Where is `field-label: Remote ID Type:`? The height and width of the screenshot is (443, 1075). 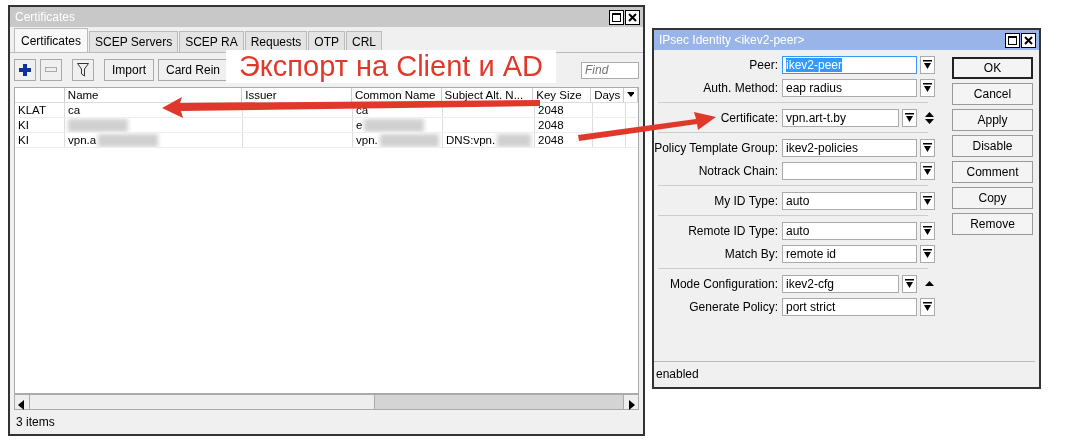 field-label: Remote ID Type: is located at coordinates (733, 231).